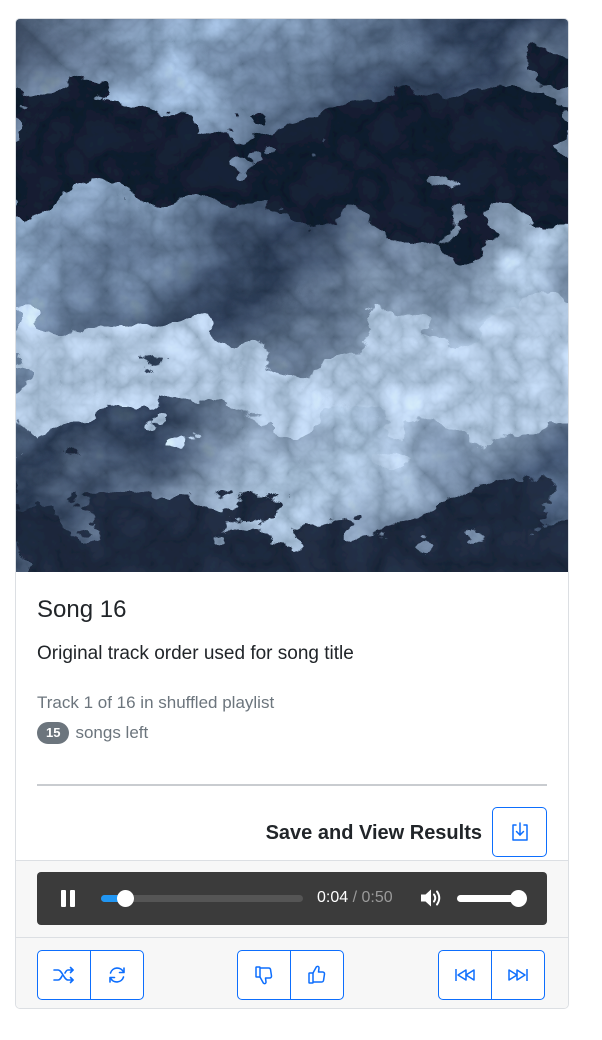 The width and height of the screenshot is (602, 1040). I want to click on track-position: Track 1 of 16 in shuffled playlist, so click(156, 702).